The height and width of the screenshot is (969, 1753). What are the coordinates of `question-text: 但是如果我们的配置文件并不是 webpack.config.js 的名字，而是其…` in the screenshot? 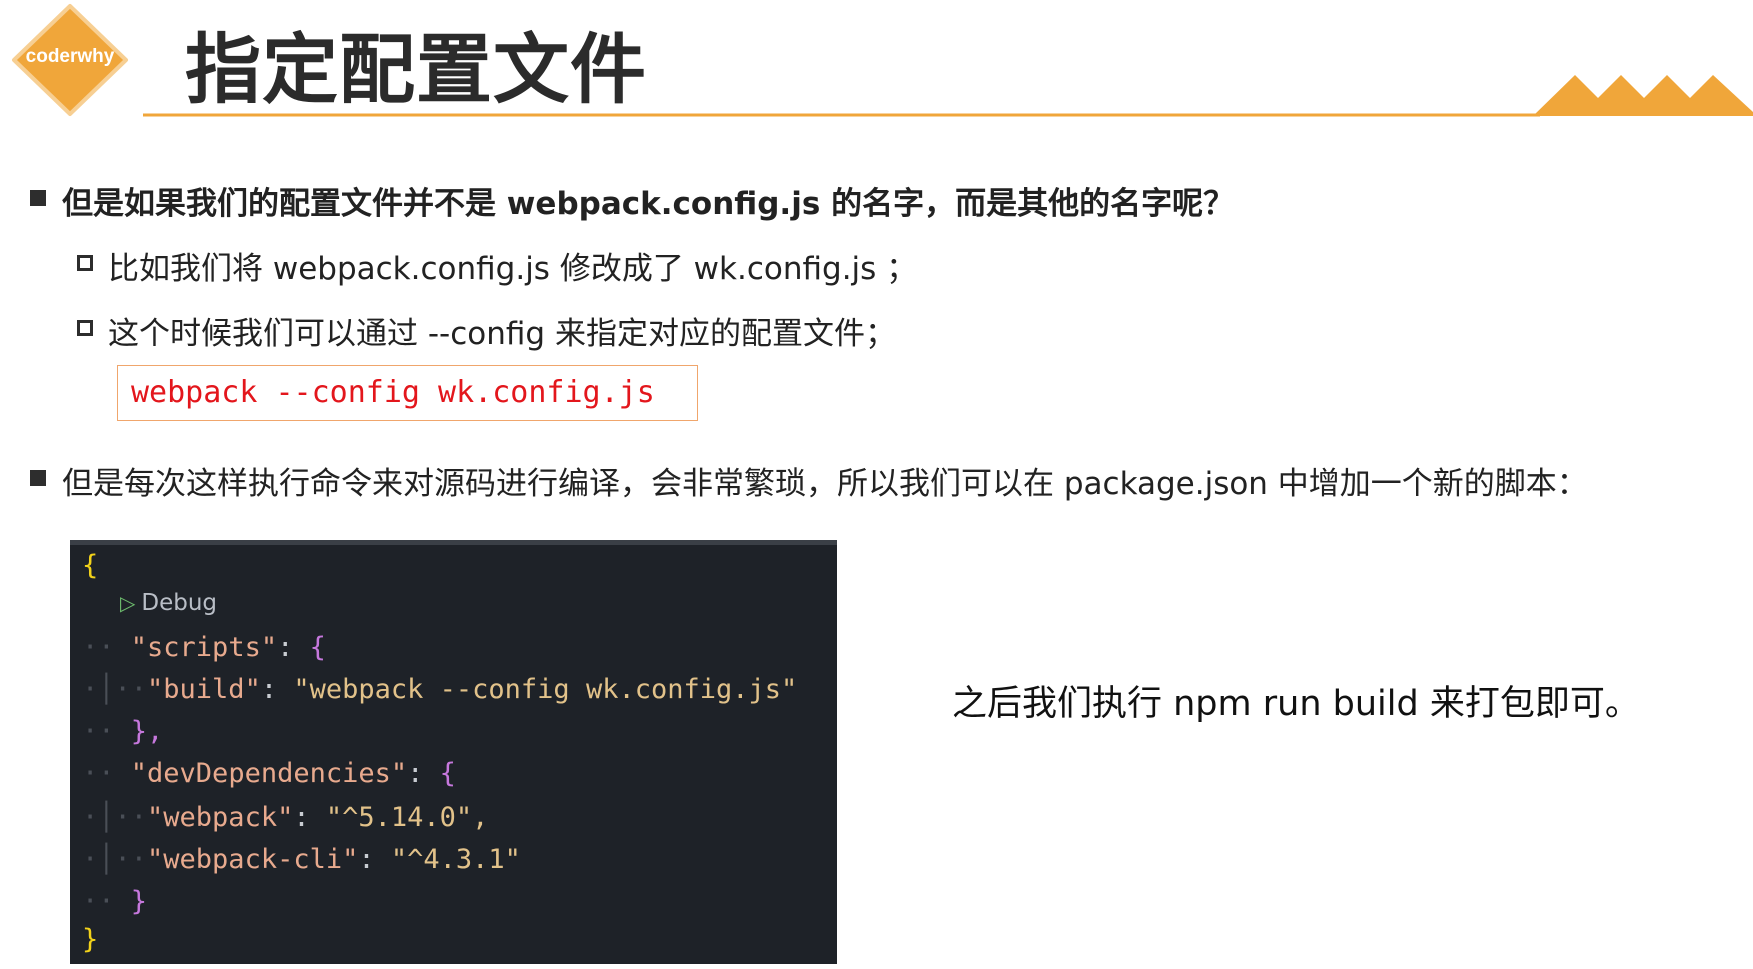 It's located at (648, 204).